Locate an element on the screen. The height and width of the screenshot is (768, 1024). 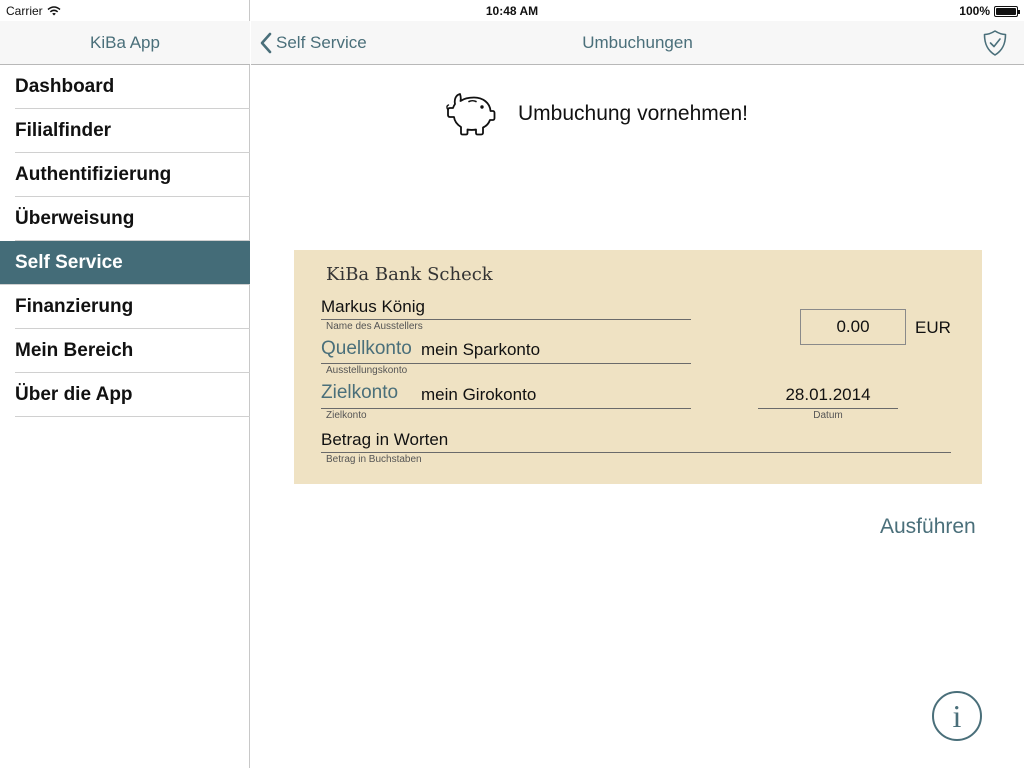
date-field: 28.01.2014 is located at coordinates (828, 395).